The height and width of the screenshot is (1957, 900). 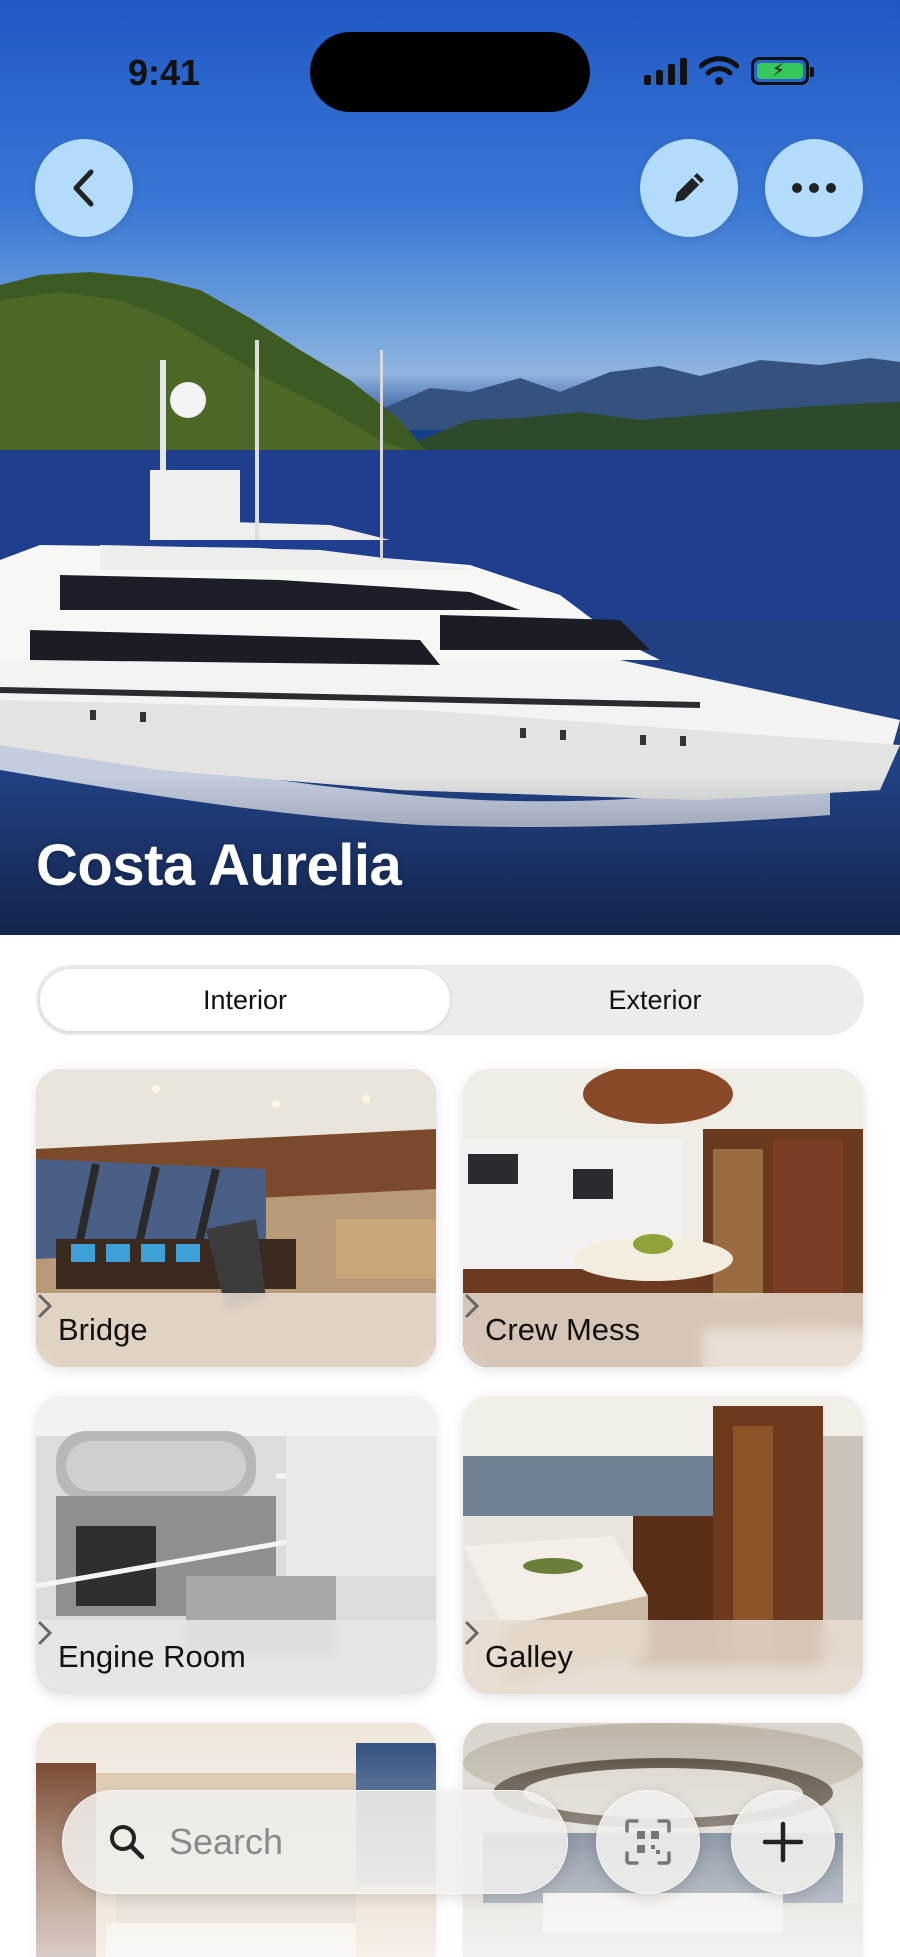 I want to click on more-button, so click(x=814, y=188).